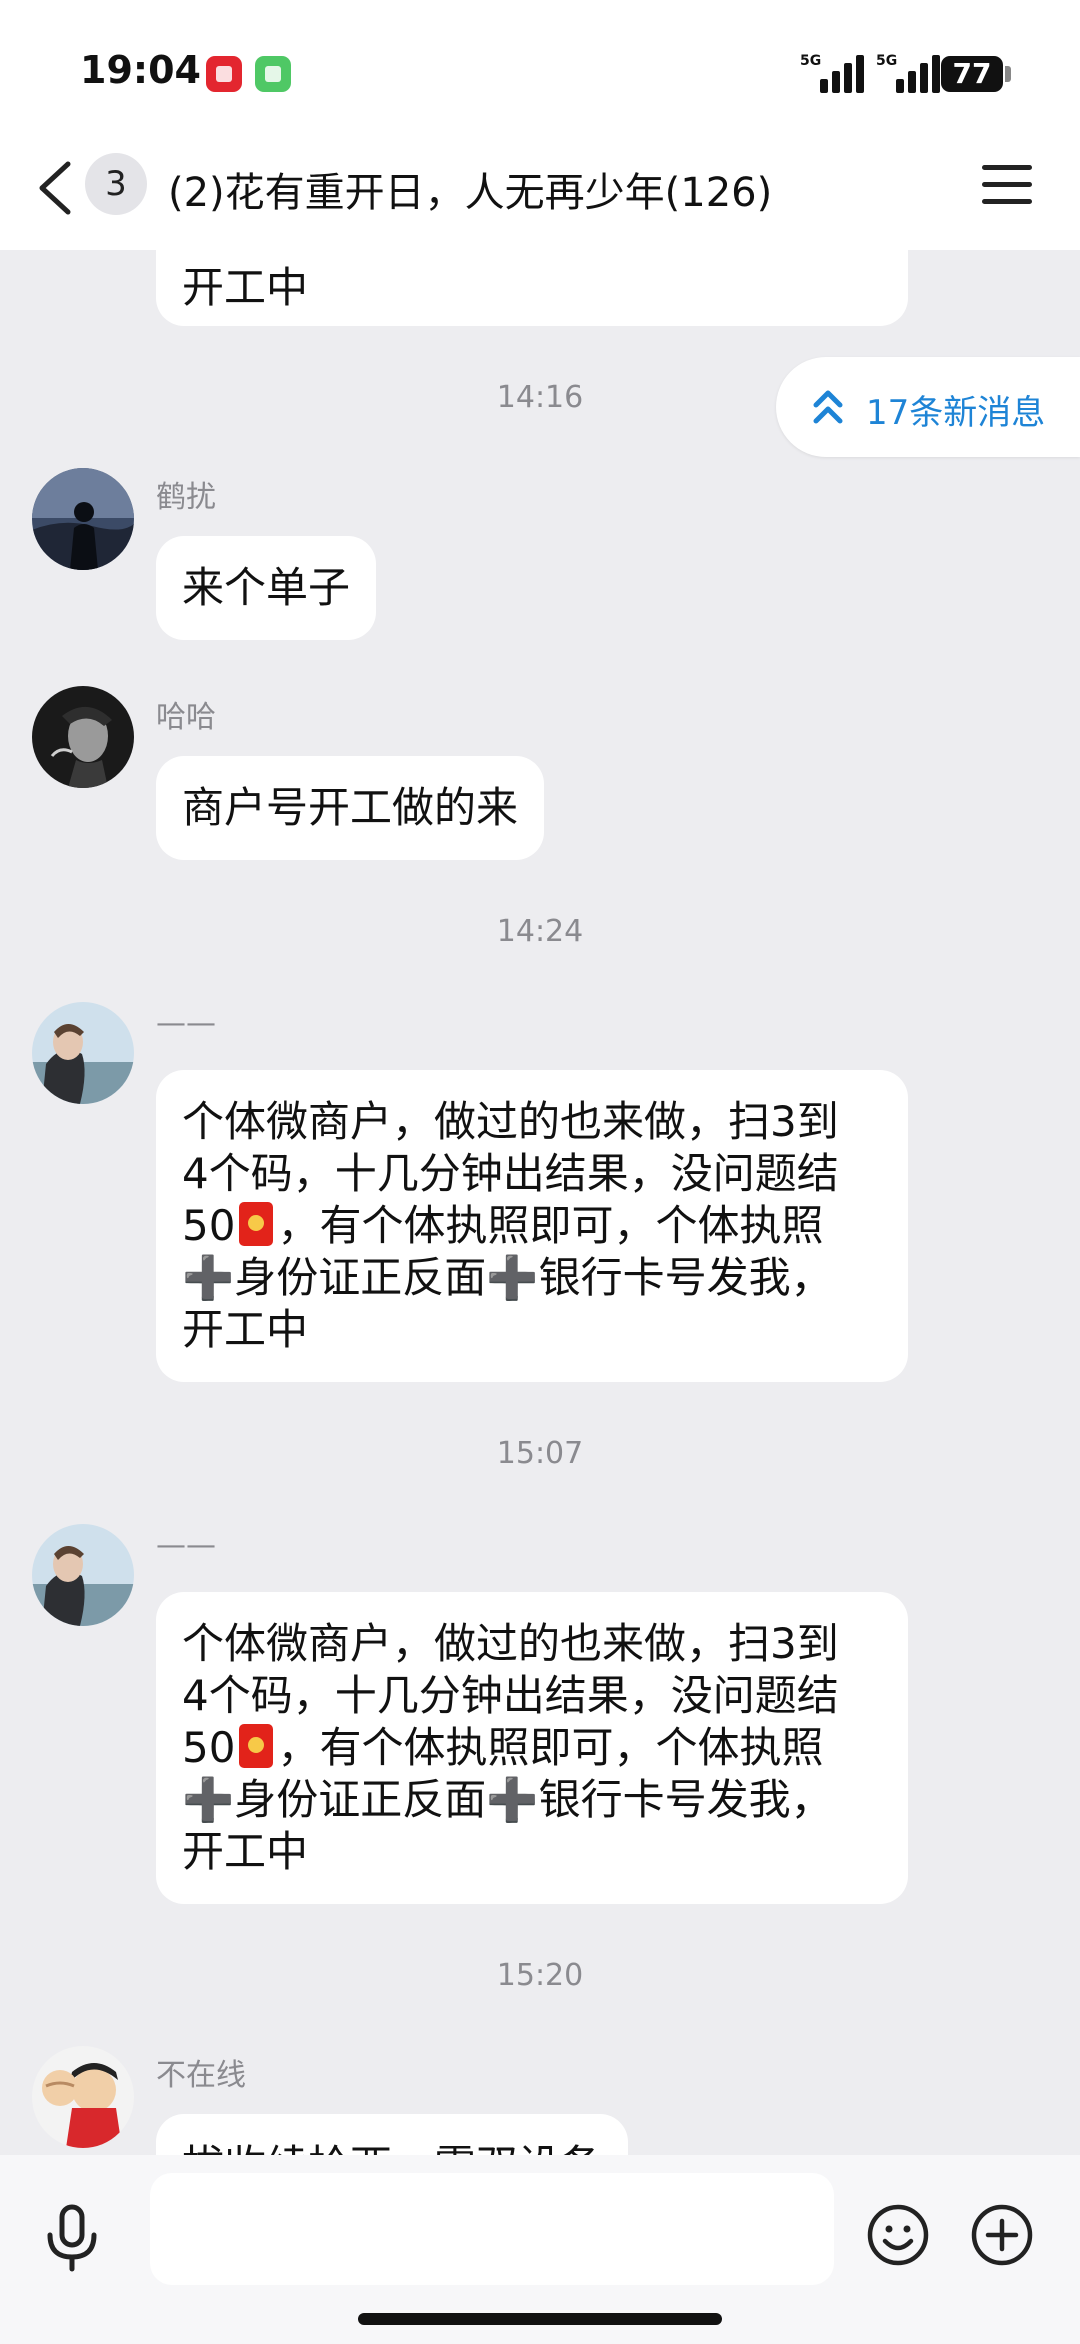 The image size is (1080, 2344). I want to click on message-input, so click(492, 2229).